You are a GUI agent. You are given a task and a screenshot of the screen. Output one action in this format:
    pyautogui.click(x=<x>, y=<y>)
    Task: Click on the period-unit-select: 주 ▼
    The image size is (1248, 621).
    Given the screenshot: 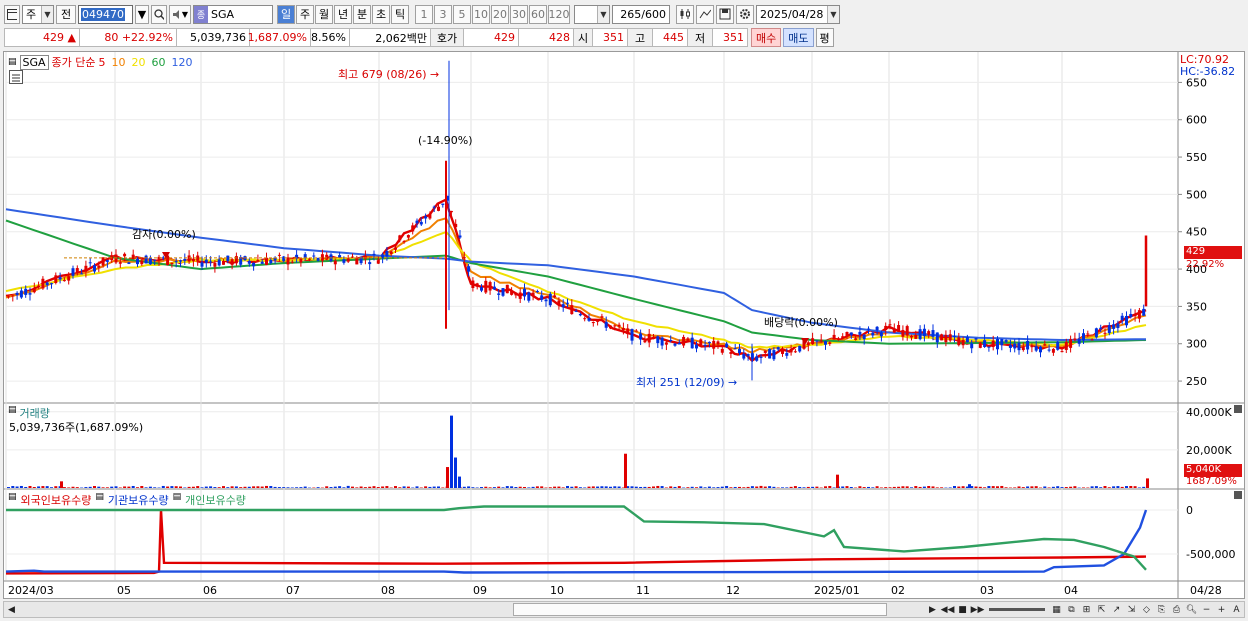 What is the action you would take?
    pyautogui.click(x=38, y=14)
    